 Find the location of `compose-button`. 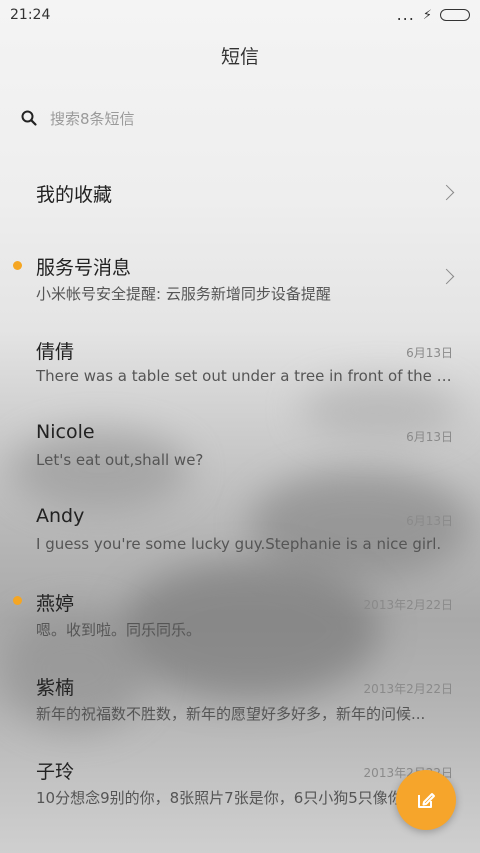

compose-button is located at coordinates (426, 800).